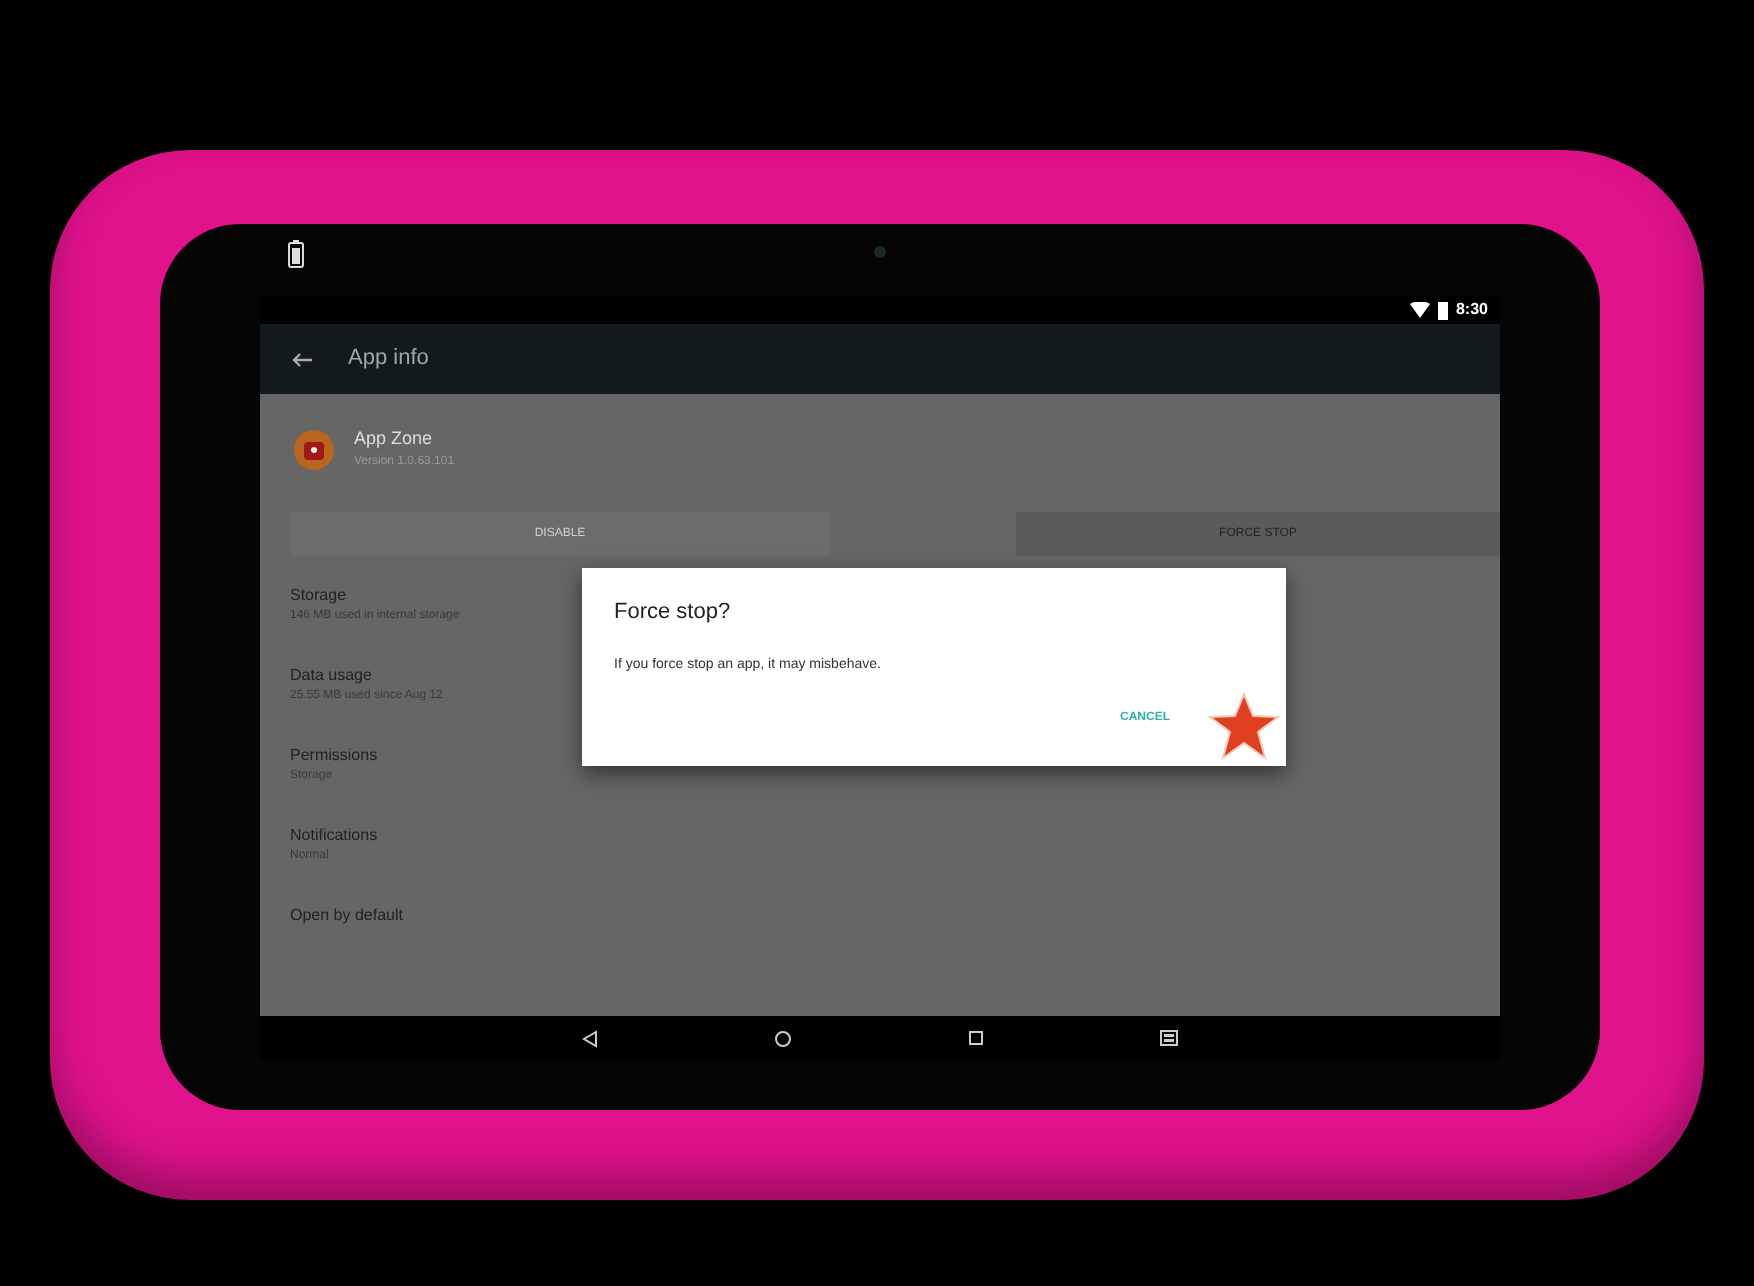  Describe the element at coordinates (314, 449) in the screenshot. I see `app-icon` at that location.